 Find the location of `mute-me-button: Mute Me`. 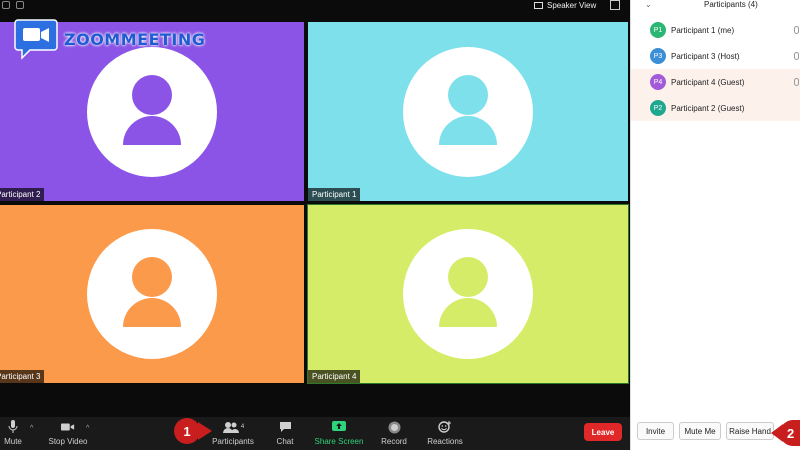

mute-me-button: Mute Me is located at coordinates (700, 431).